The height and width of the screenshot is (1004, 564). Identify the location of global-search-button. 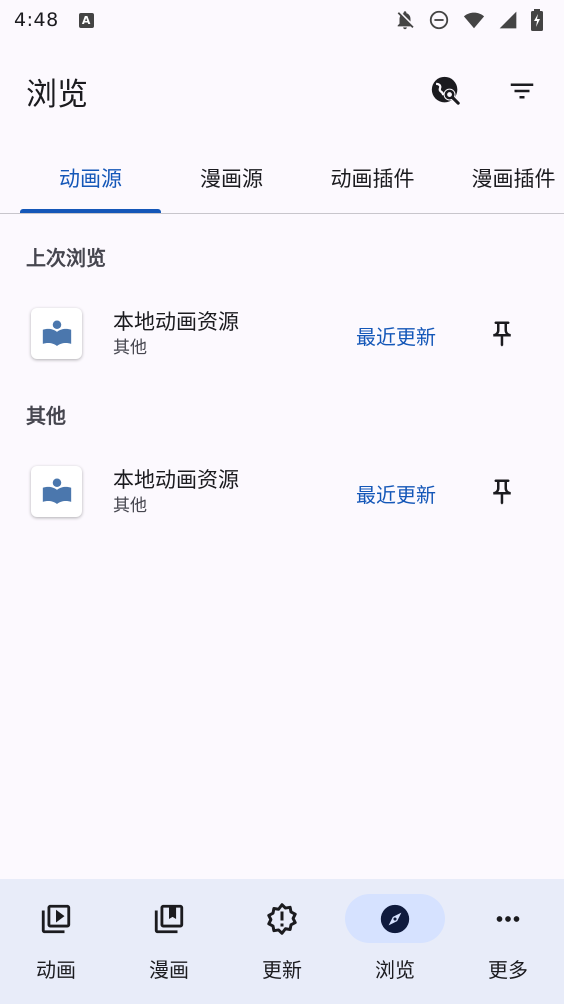
(446, 91).